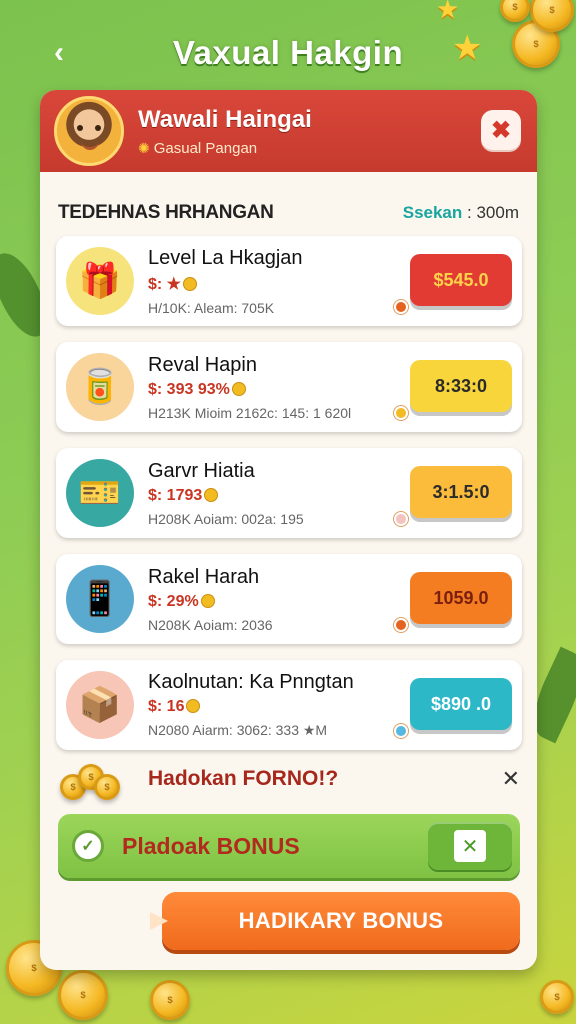 The image size is (576, 1024). Describe the element at coordinates (211, 307) in the screenshot. I see `item-stats: H/10K: Aleam: 705K` at that location.